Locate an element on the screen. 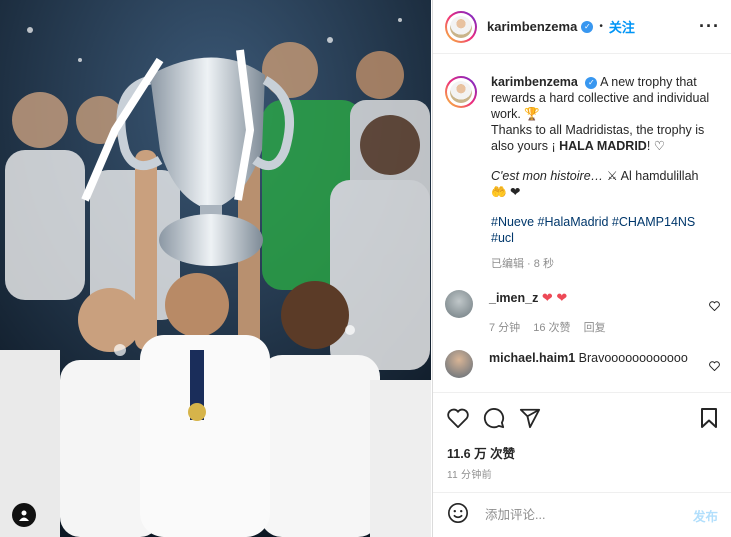 This screenshot has height=537, width=731. caption-hashtags: #Nueve #HalaMadrid #CHAMP14NS #ucl is located at coordinates (603, 230).